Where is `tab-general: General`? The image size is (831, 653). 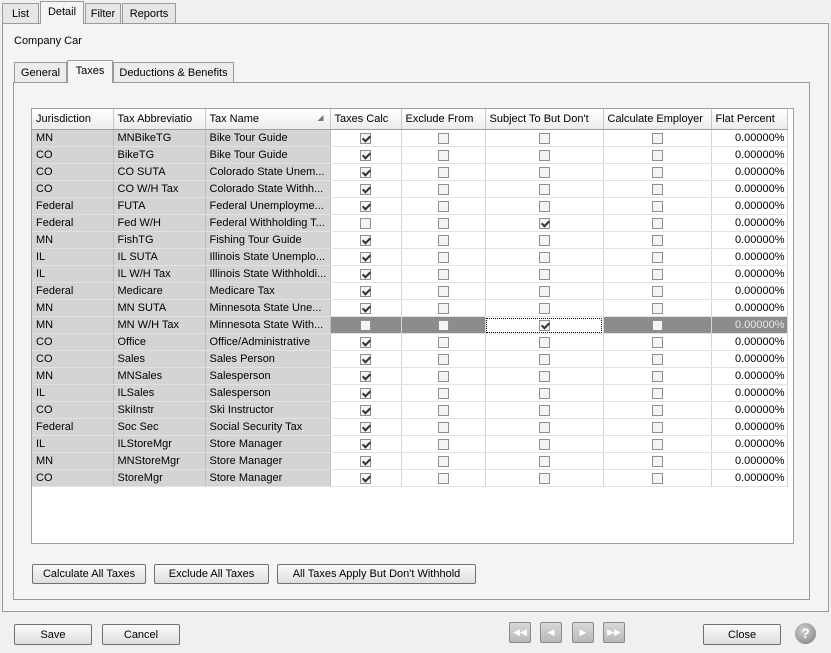 tab-general: General is located at coordinates (40, 72).